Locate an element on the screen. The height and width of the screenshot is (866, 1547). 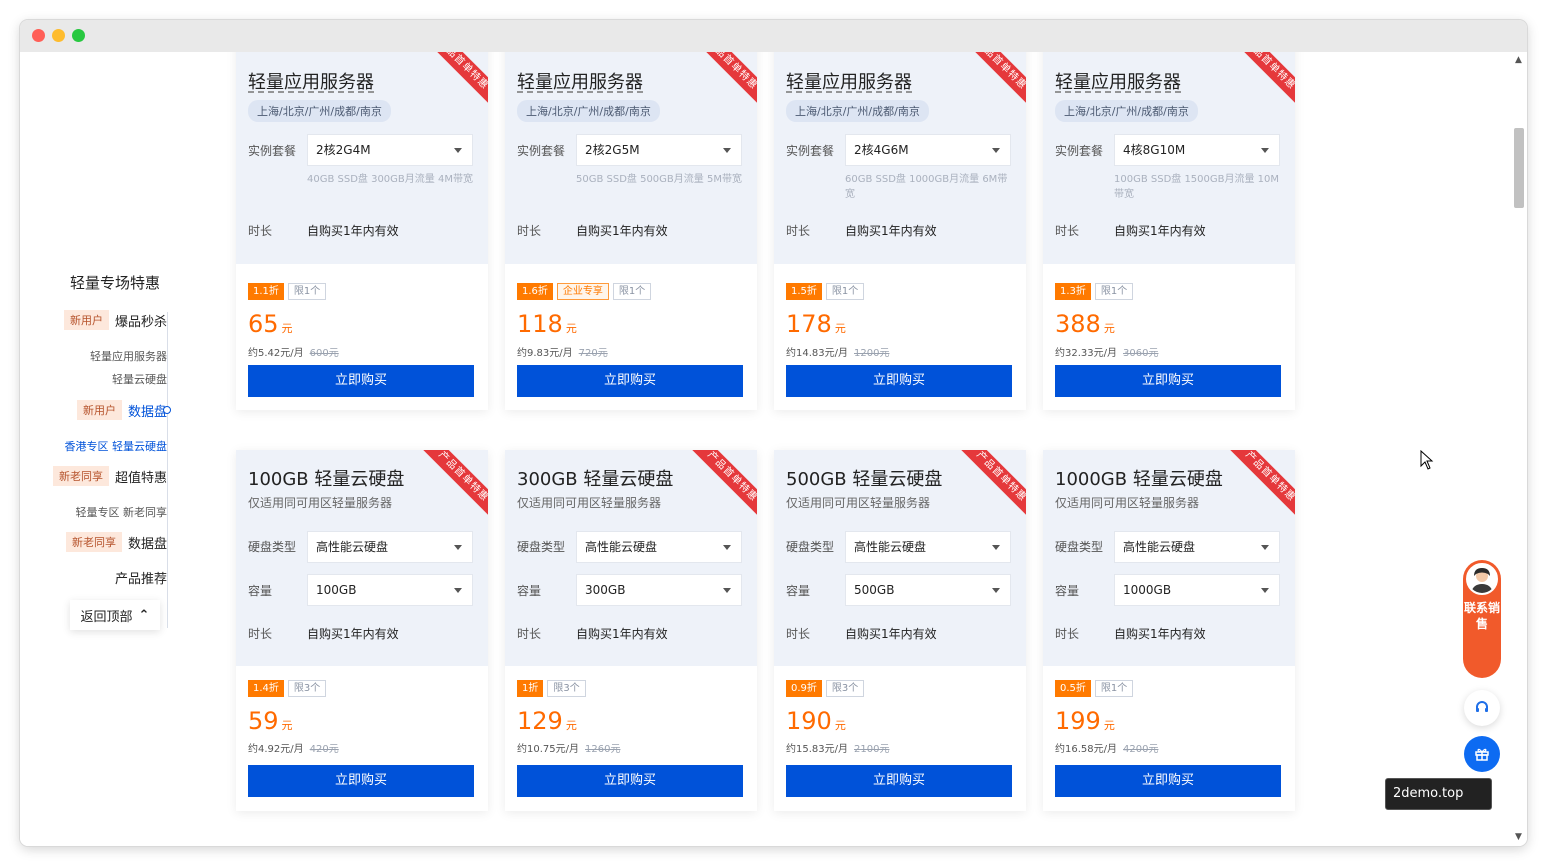
enterprise-badge: 企业专享 is located at coordinates (582, 291).